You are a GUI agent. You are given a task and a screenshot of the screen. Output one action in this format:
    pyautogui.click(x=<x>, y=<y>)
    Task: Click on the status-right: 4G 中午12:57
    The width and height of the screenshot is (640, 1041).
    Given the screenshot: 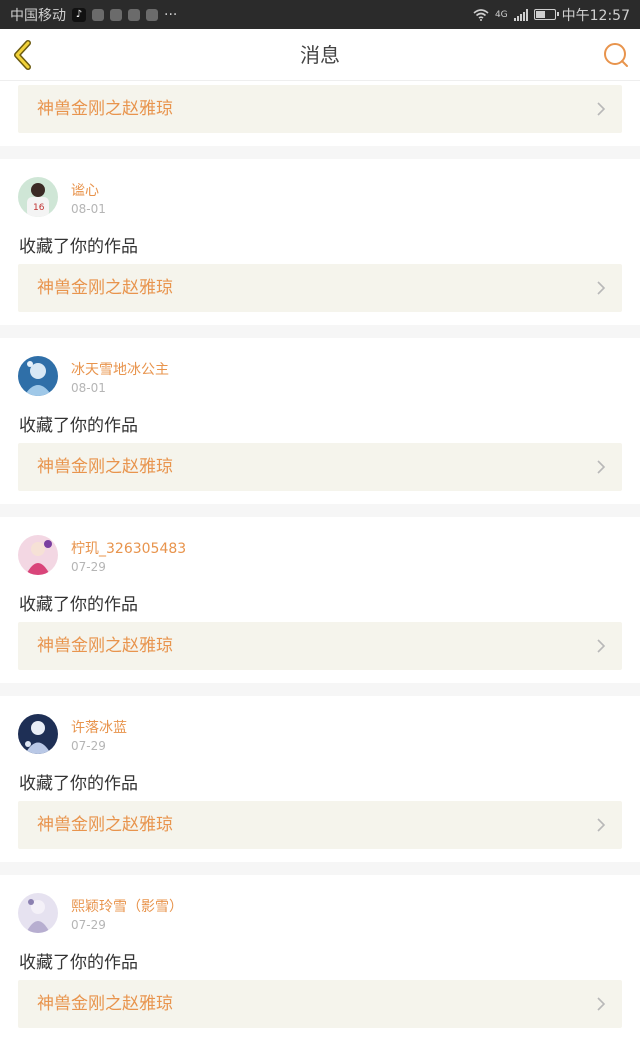 What is the action you would take?
    pyautogui.click(x=551, y=15)
    